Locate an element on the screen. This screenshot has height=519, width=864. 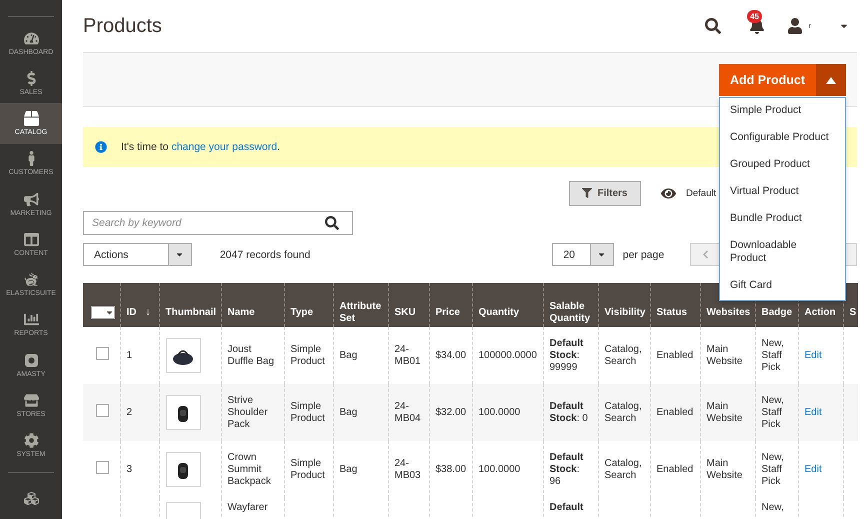
previous-page-button is located at coordinates (705, 254).